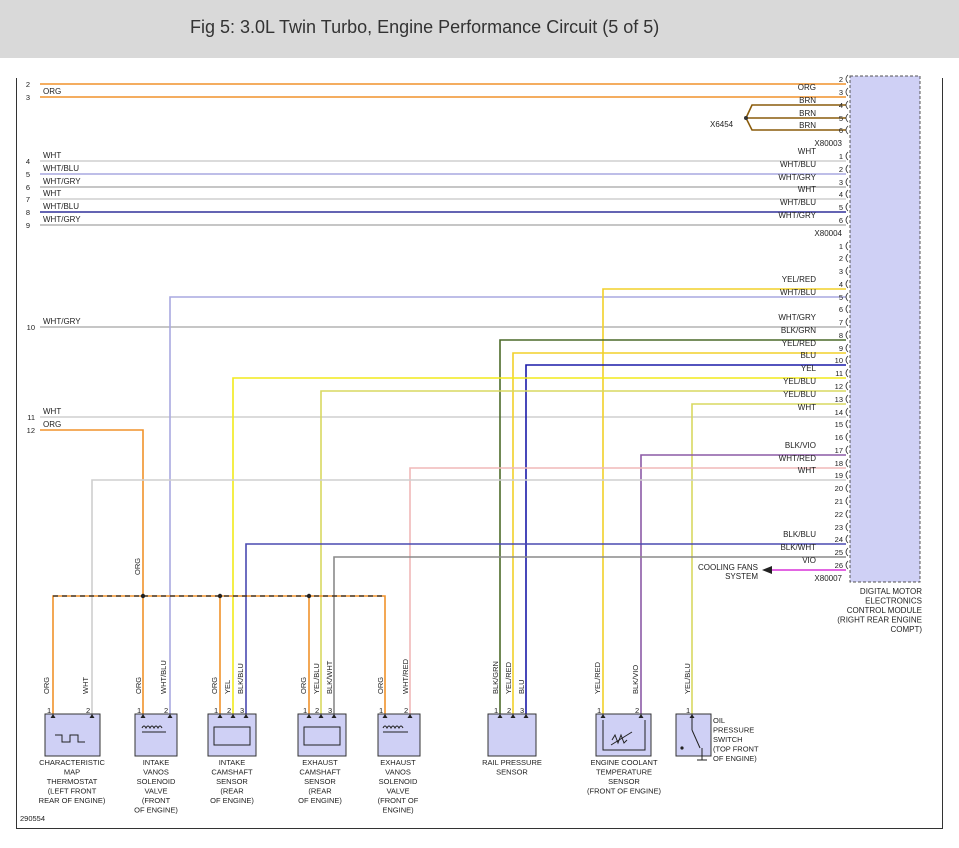  I want to click on component-label: MAP, so click(72, 772).